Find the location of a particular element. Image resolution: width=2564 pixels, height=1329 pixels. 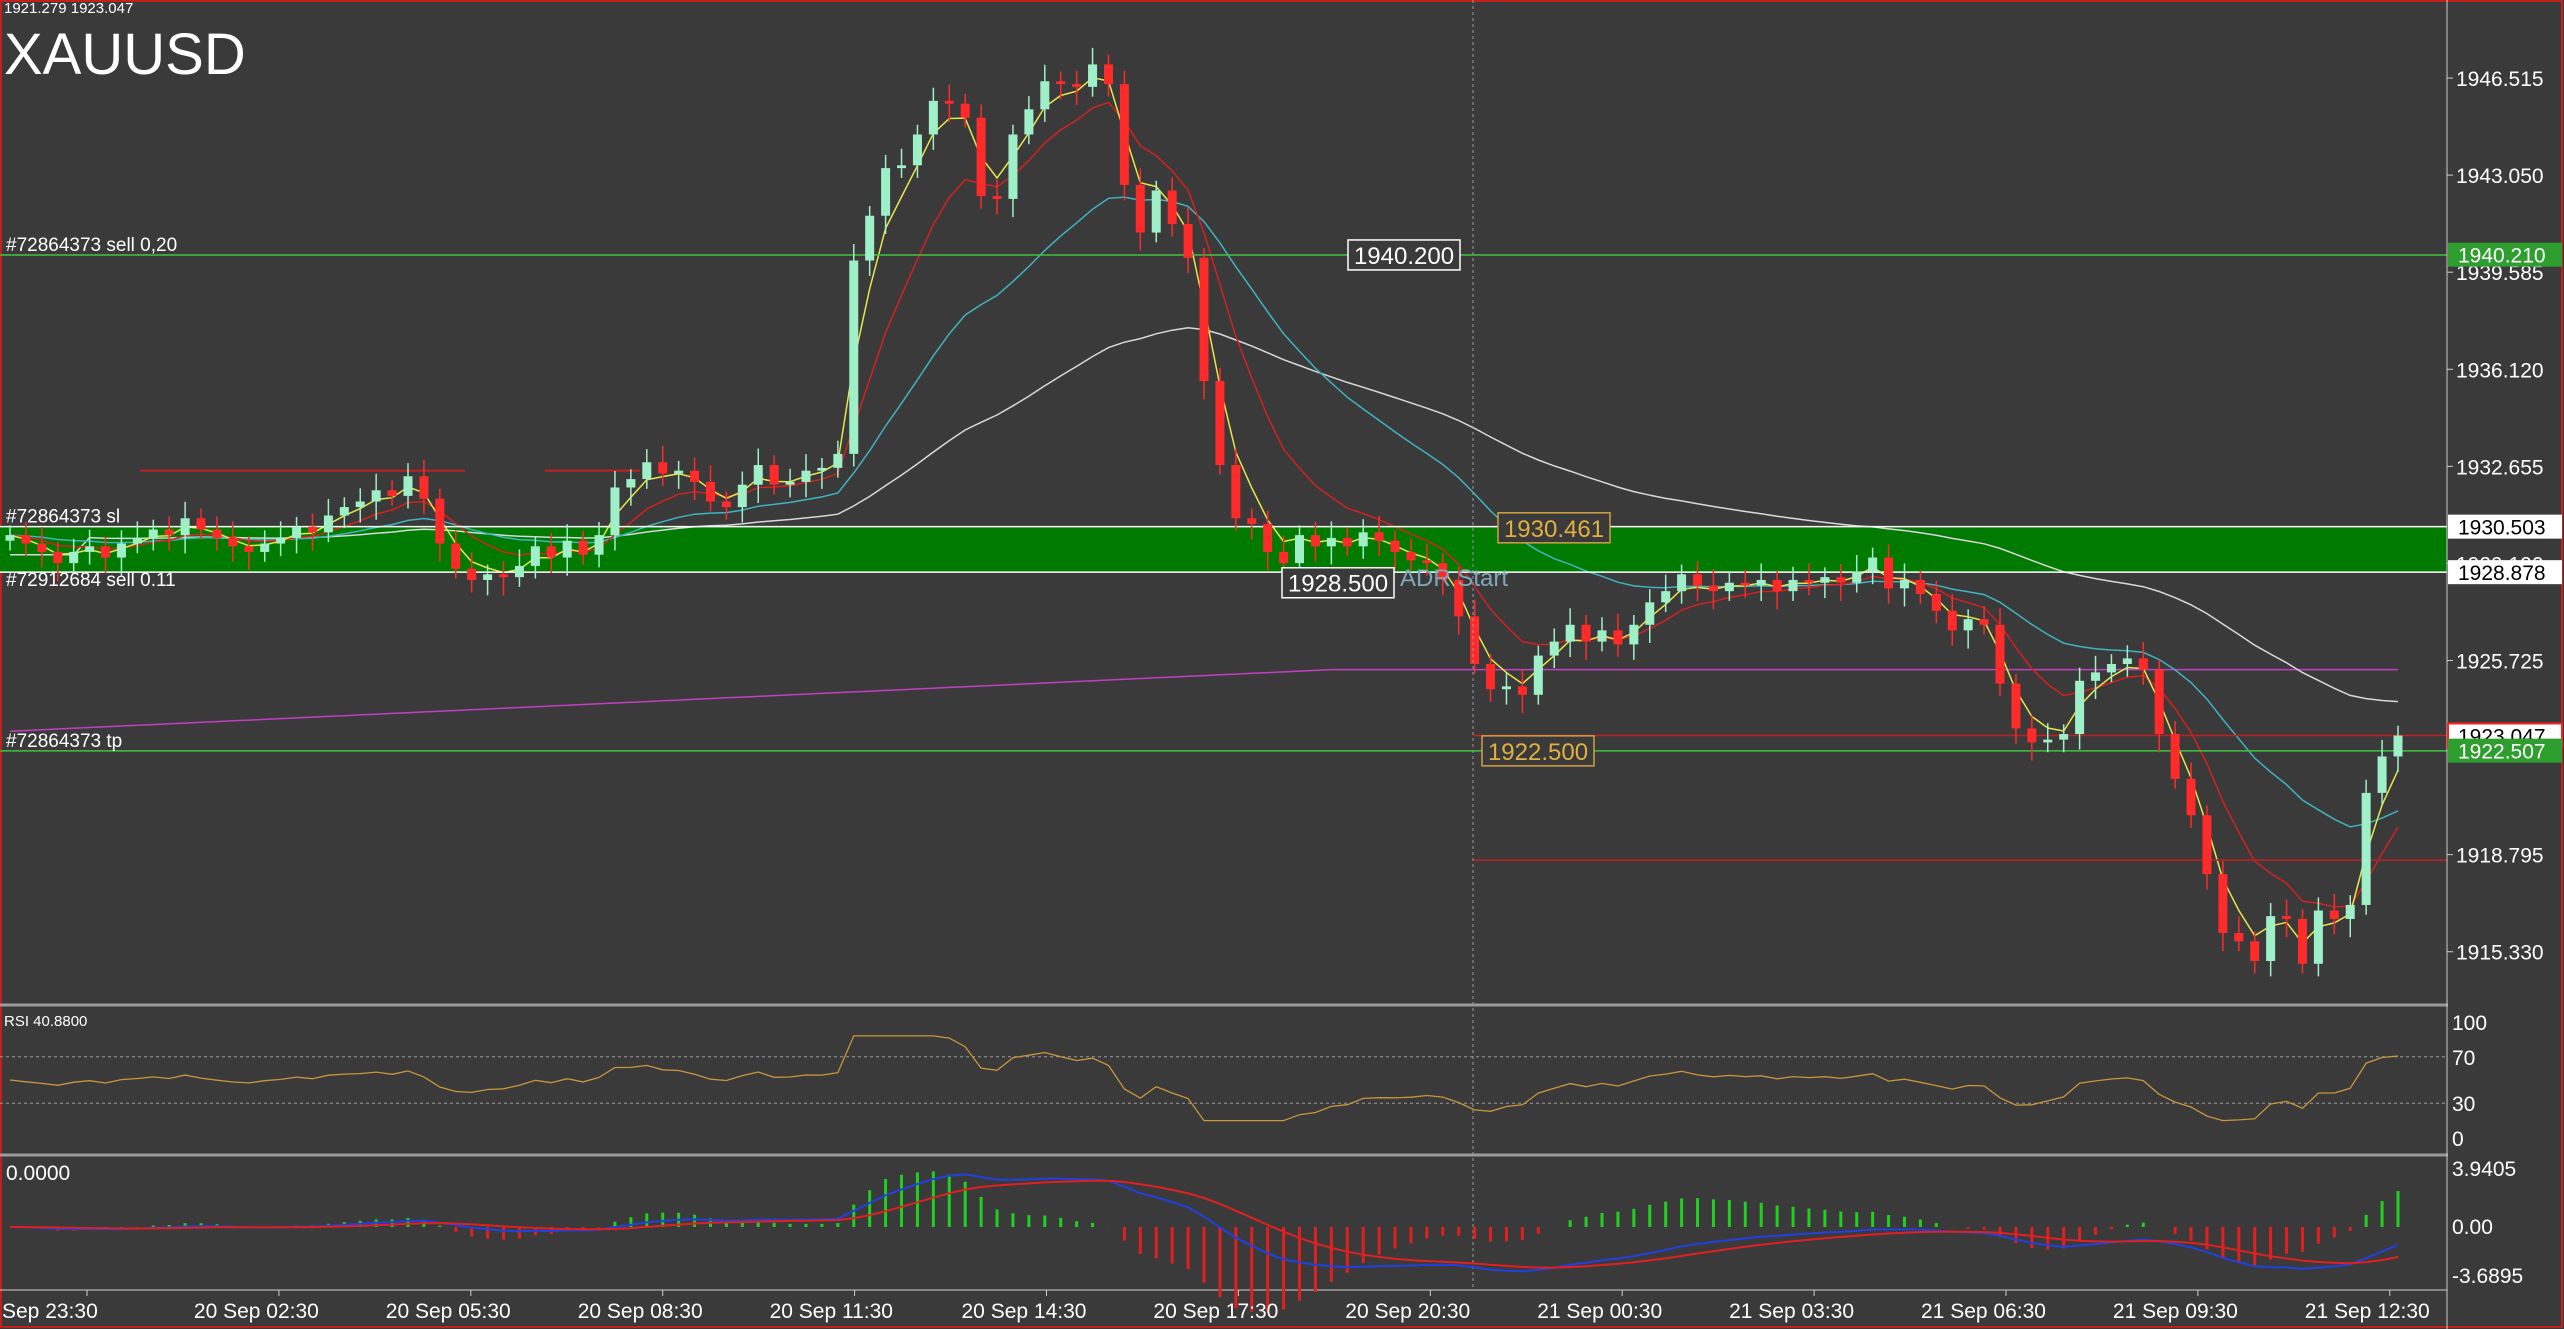

price-box-text: 1940.200 is located at coordinates (1404, 256).